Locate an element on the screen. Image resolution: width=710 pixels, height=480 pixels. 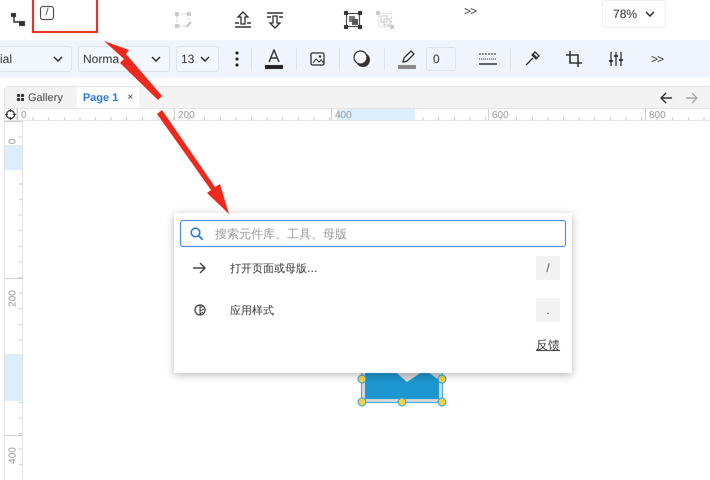
fill-icon is located at coordinates (362, 59).